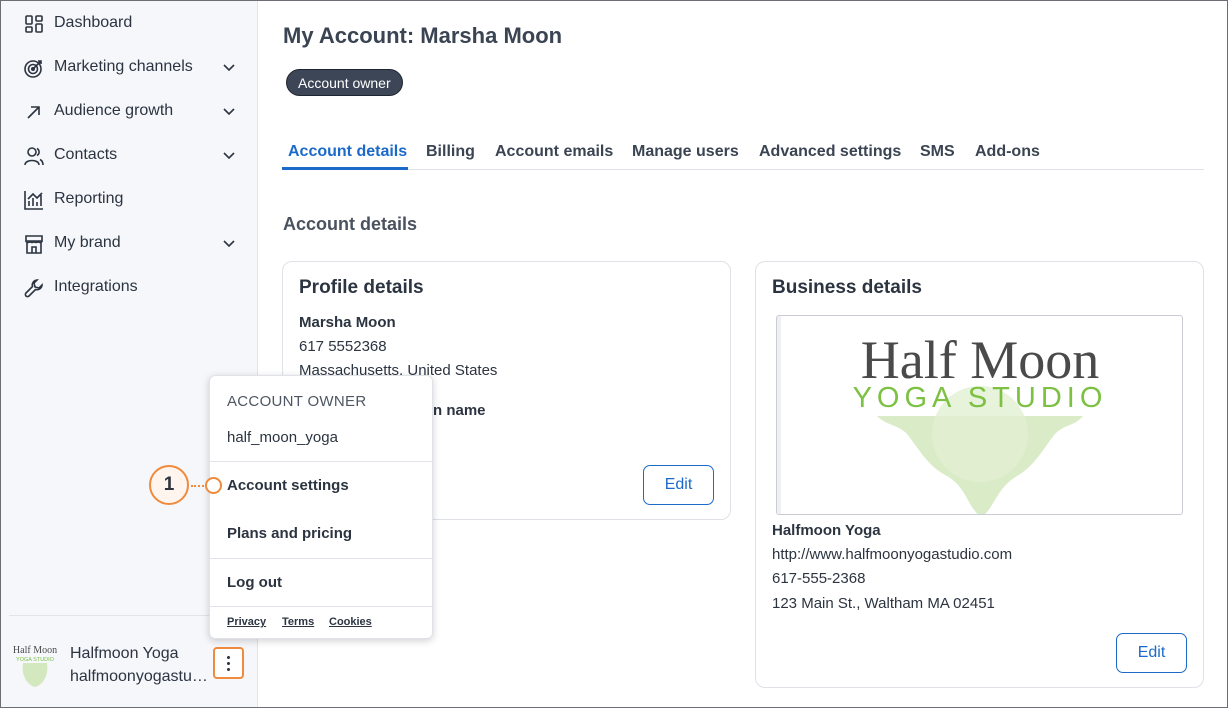 The height and width of the screenshot is (708, 1228). Describe the element at coordinates (35, 650) in the screenshot. I see `svg-text: Half Moon` at that location.